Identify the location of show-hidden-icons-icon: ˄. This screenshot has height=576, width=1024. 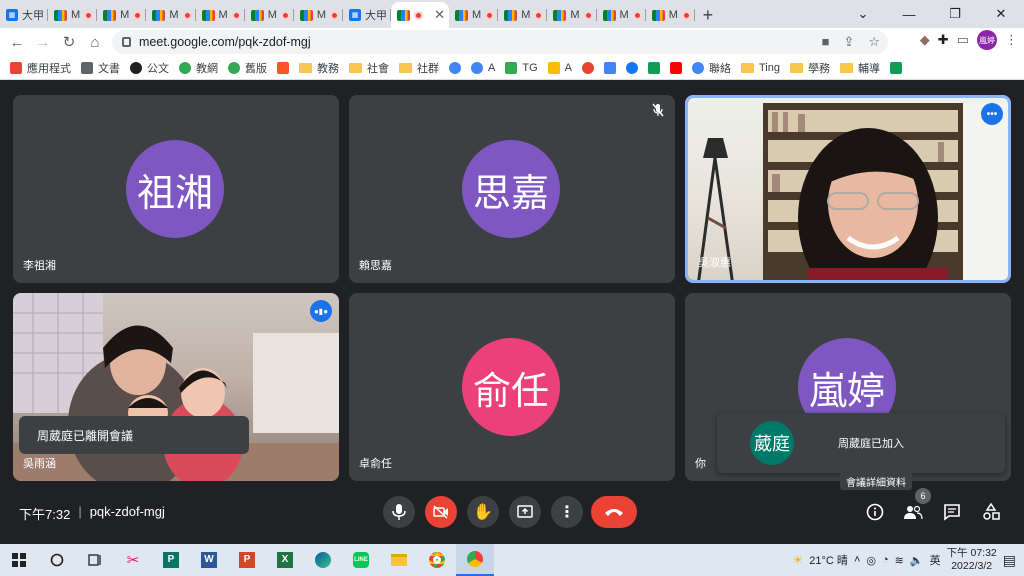
(857, 560).